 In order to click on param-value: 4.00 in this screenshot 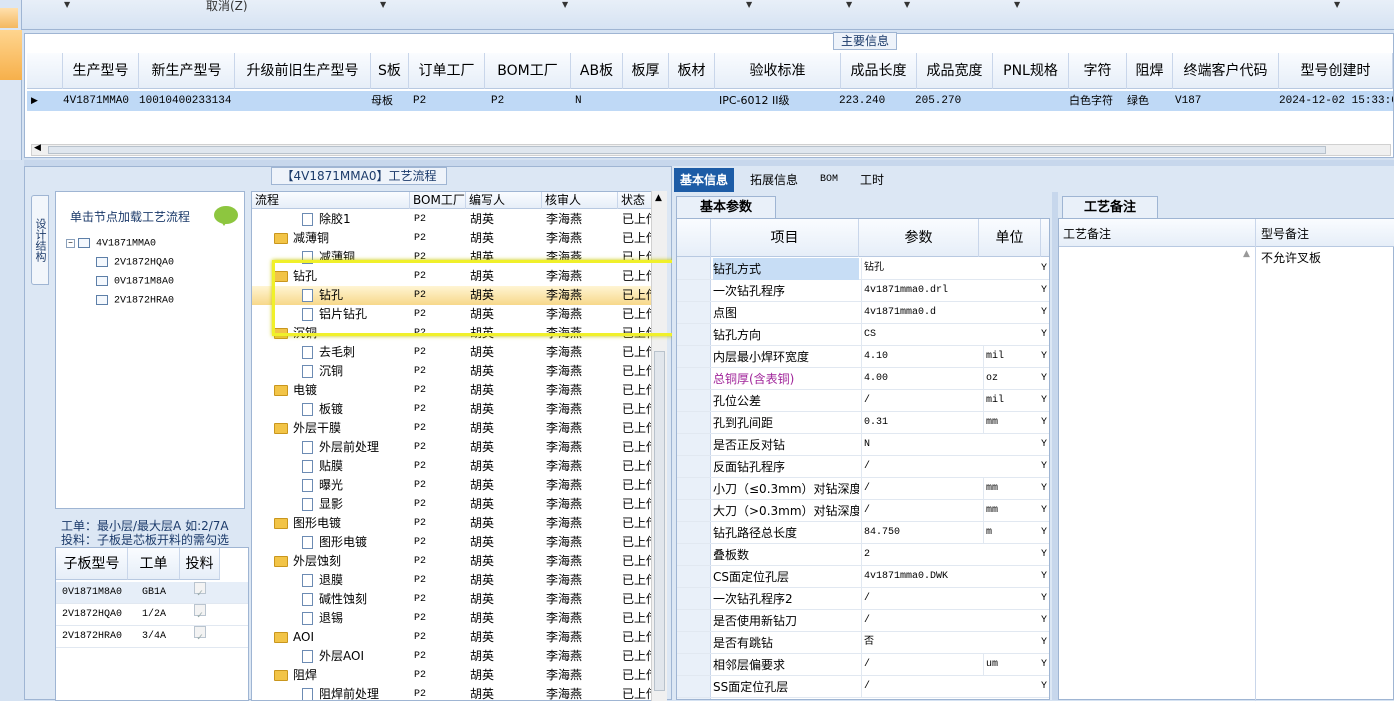, I will do `click(920, 379)`.